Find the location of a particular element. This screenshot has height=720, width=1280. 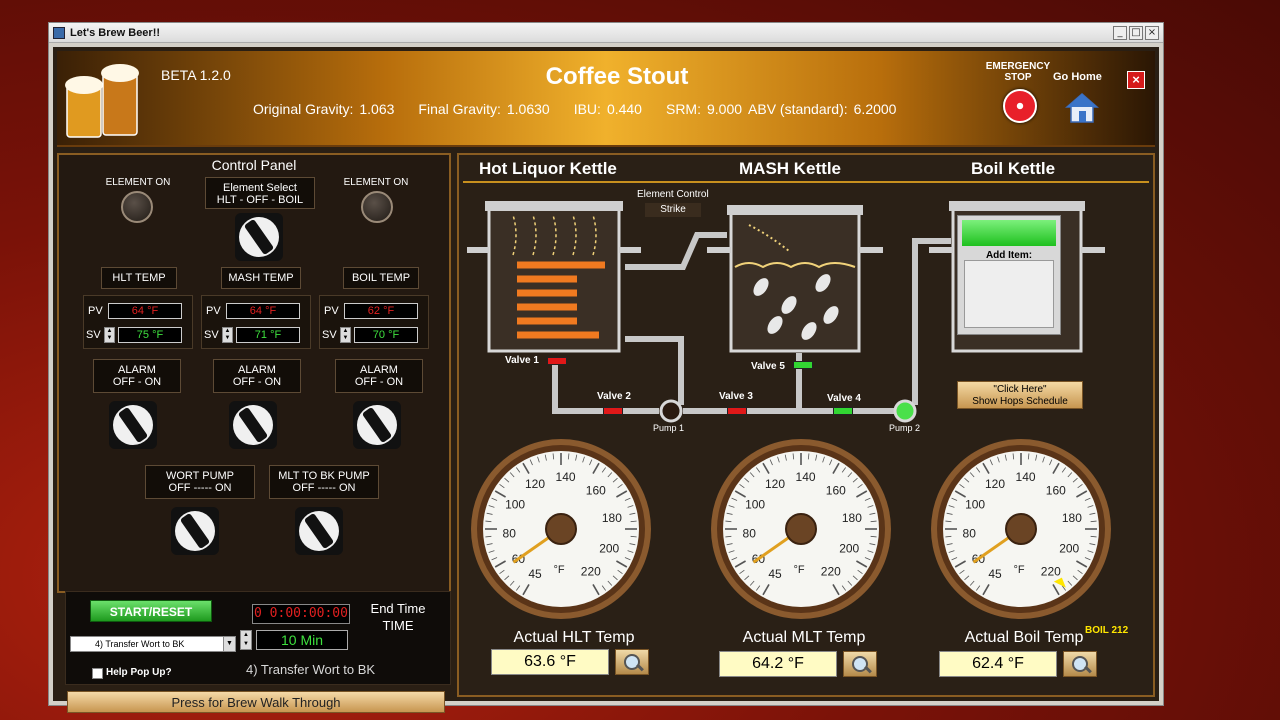

hlt-sv-value: 75 °F is located at coordinates (150, 335).